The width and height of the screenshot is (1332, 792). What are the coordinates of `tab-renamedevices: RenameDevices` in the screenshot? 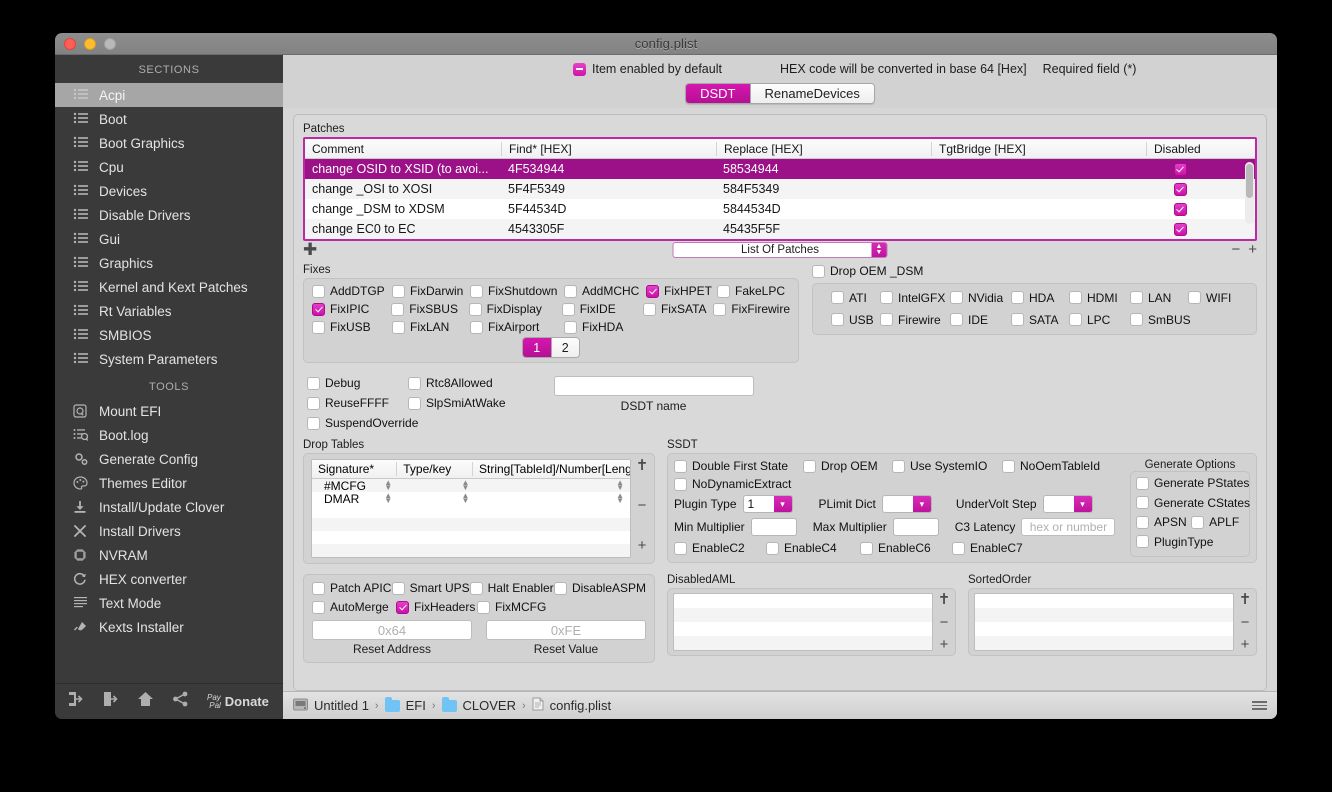 It's located at (811, 93).